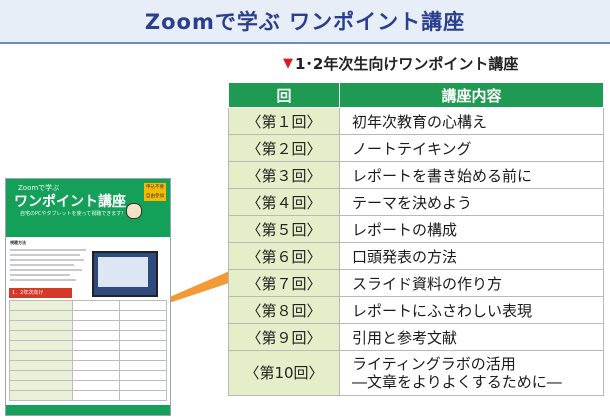 Image resolution: width=610 pixels, height=420 pixels. What do you see at coordinates (471, 283) in the screenshot?
I see `lecture-title: スライド資料の作り方` at bounding box center [471, 283].